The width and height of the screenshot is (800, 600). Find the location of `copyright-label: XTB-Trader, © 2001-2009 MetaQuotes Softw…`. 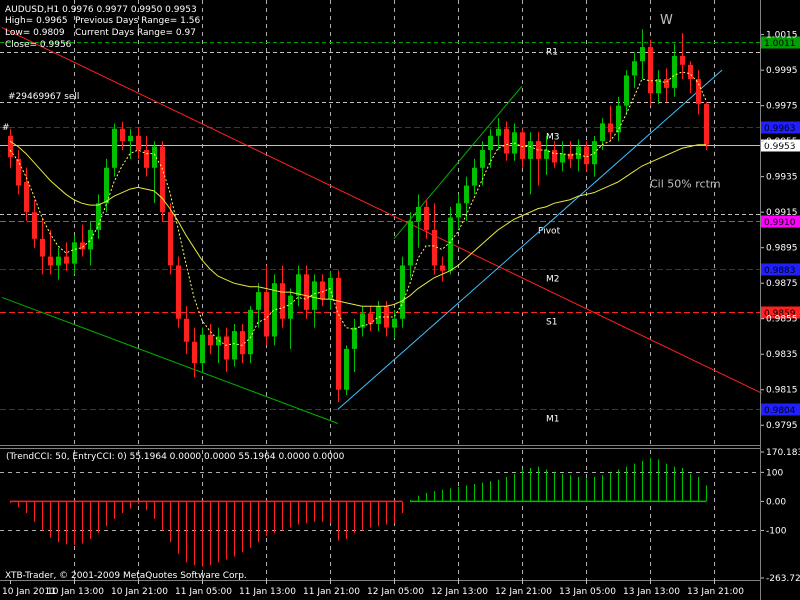

copyright-label: XTB-Trader, © 2001-2009 MetaQuotes Softw… is located at coordinates (126, 576).